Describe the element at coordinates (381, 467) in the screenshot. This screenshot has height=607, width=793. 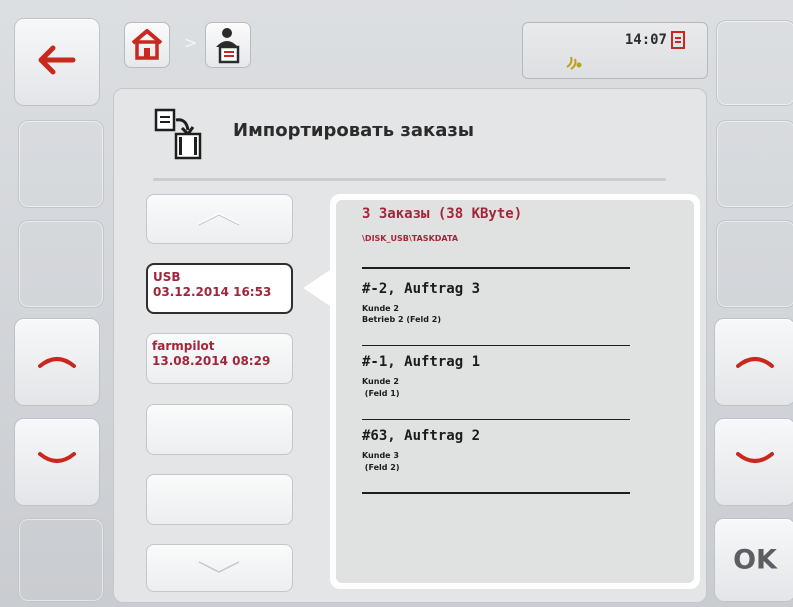
I see `task-field: (Feld 2)` at that location.